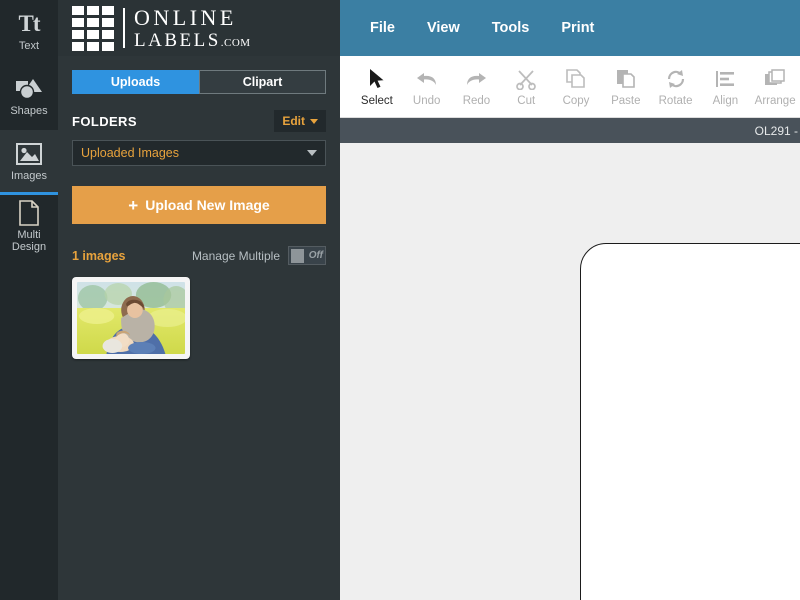 This screenshot has height=600, width=800. I want to click on tool-label: Paste, so click(626, 101).